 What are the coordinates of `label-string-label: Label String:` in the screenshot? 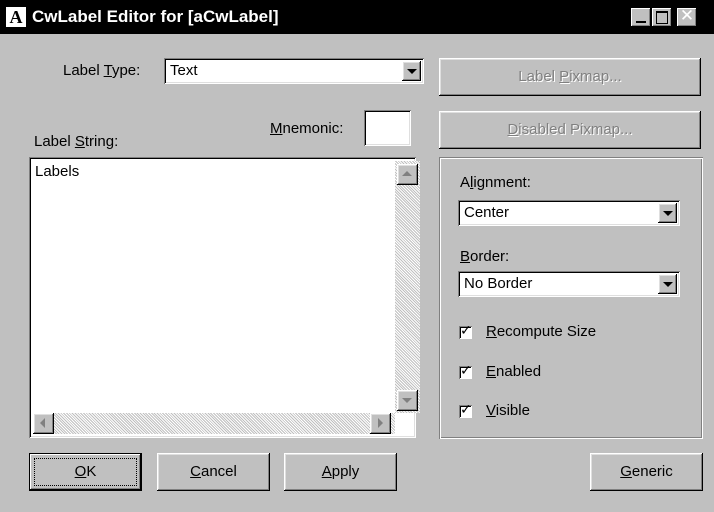 It's located at (76, 141).